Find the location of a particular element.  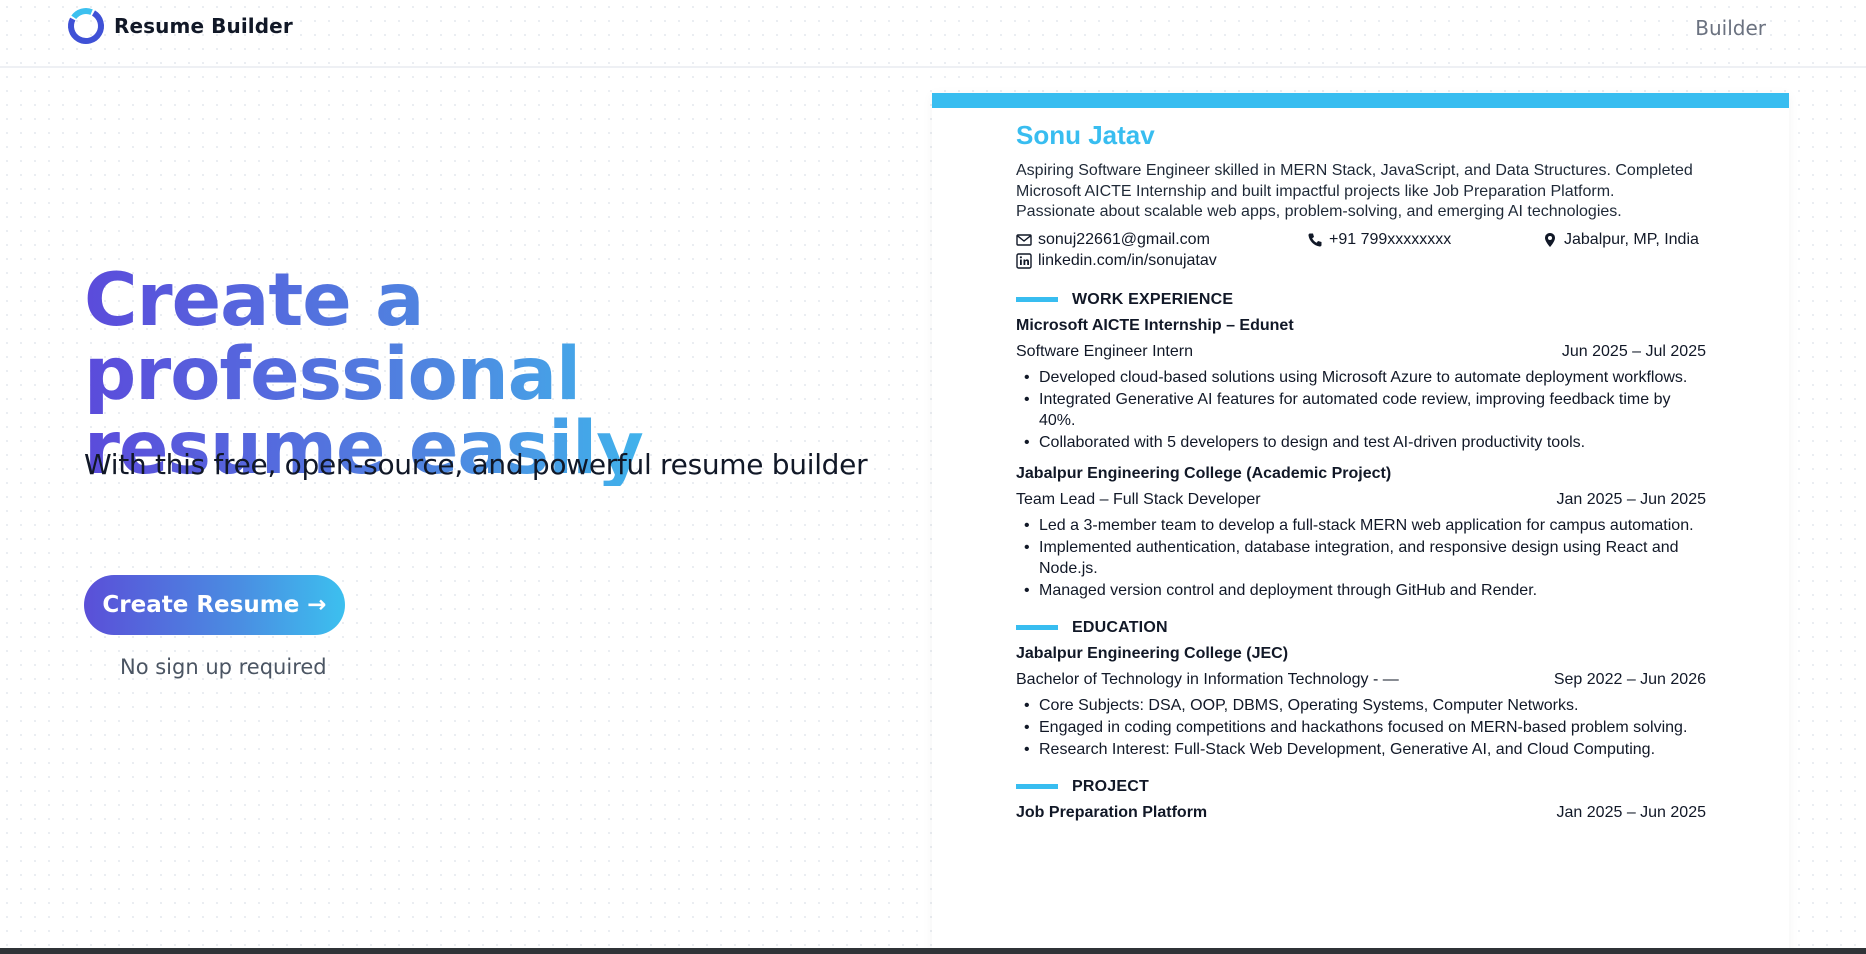

section-project: PROJECT is located at coordinates (1361, 787).